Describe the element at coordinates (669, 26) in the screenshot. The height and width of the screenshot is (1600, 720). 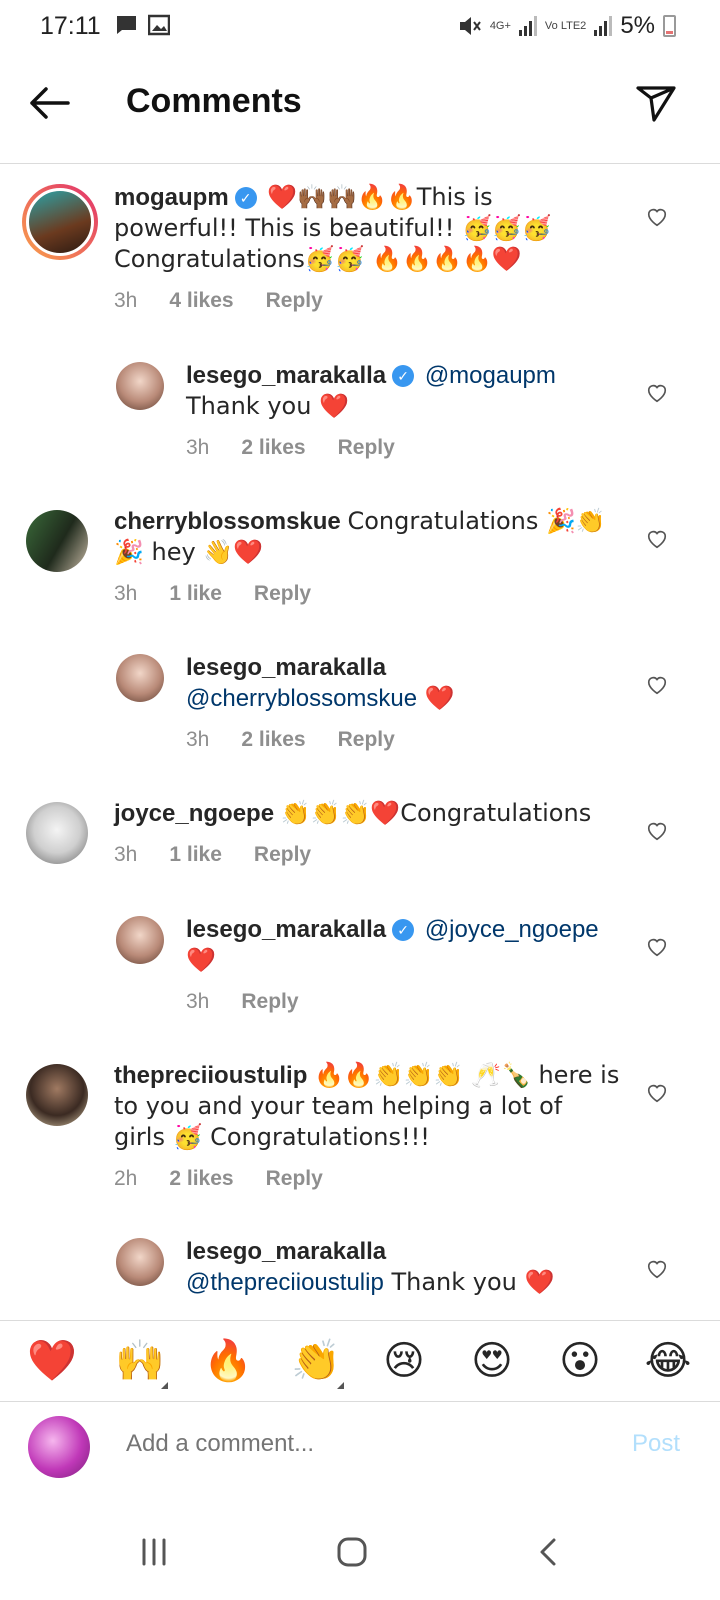
I see `battery-icon` at that location.